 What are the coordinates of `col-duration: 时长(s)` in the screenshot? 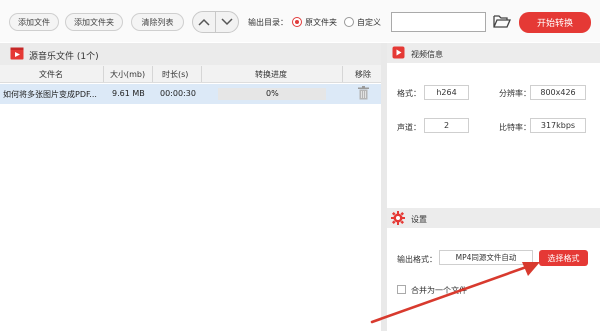 It's located at (175, 74).